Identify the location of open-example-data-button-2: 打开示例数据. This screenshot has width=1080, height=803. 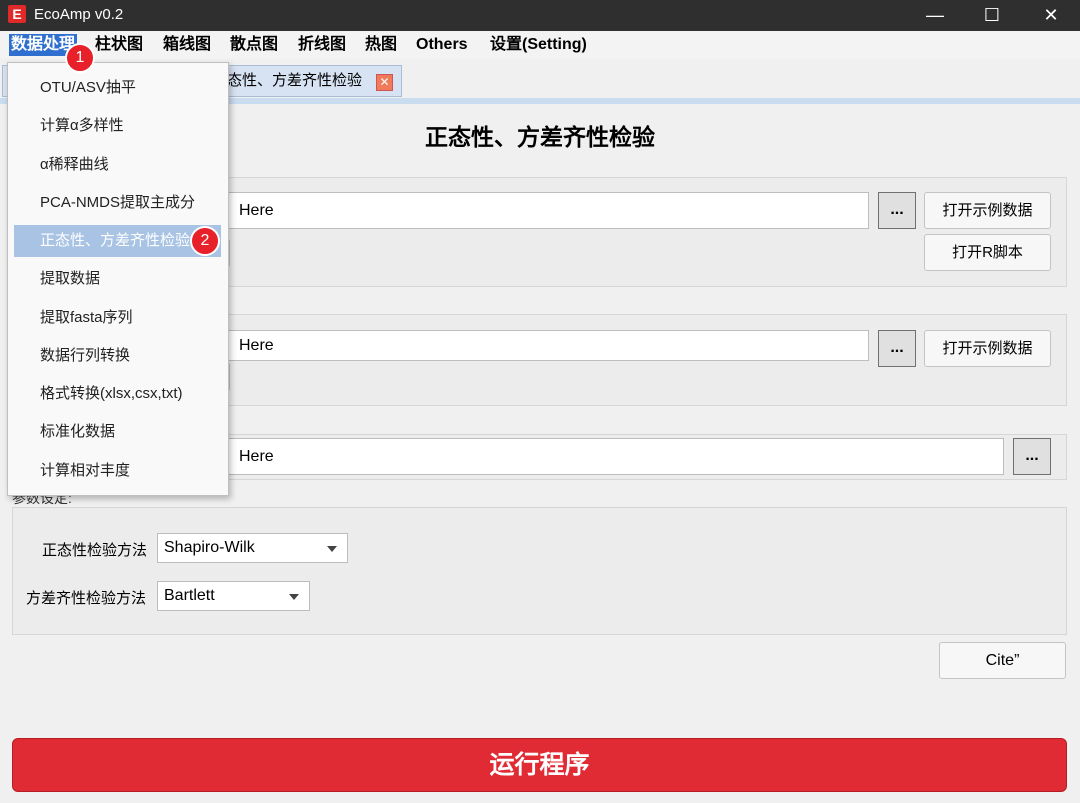
(987, 348).